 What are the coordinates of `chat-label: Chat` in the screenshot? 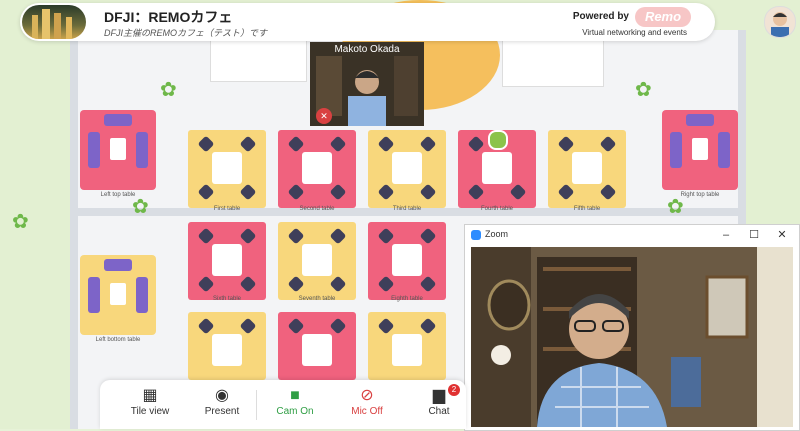 It's located at (439, 411).